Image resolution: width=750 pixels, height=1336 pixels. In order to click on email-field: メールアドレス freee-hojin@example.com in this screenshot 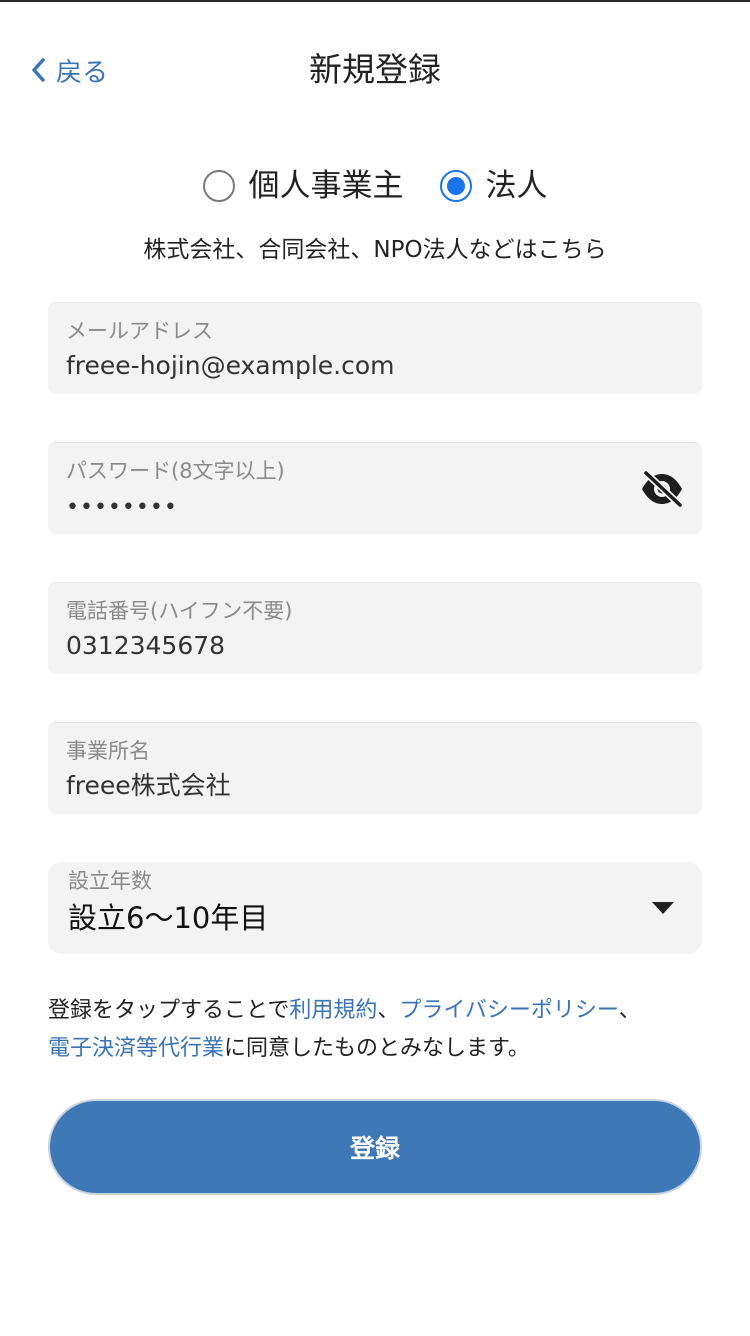, I will do `click(375, 348)`.